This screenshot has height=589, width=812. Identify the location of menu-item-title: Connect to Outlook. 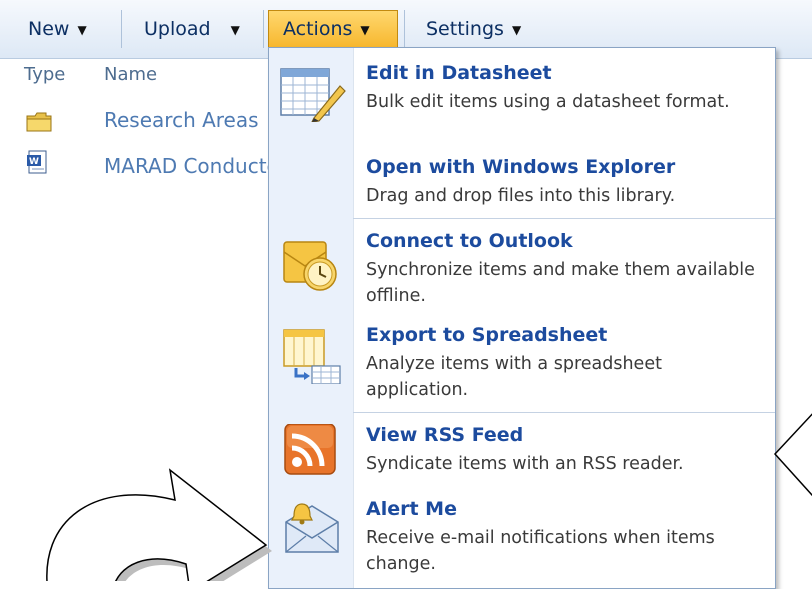
(469, 241).